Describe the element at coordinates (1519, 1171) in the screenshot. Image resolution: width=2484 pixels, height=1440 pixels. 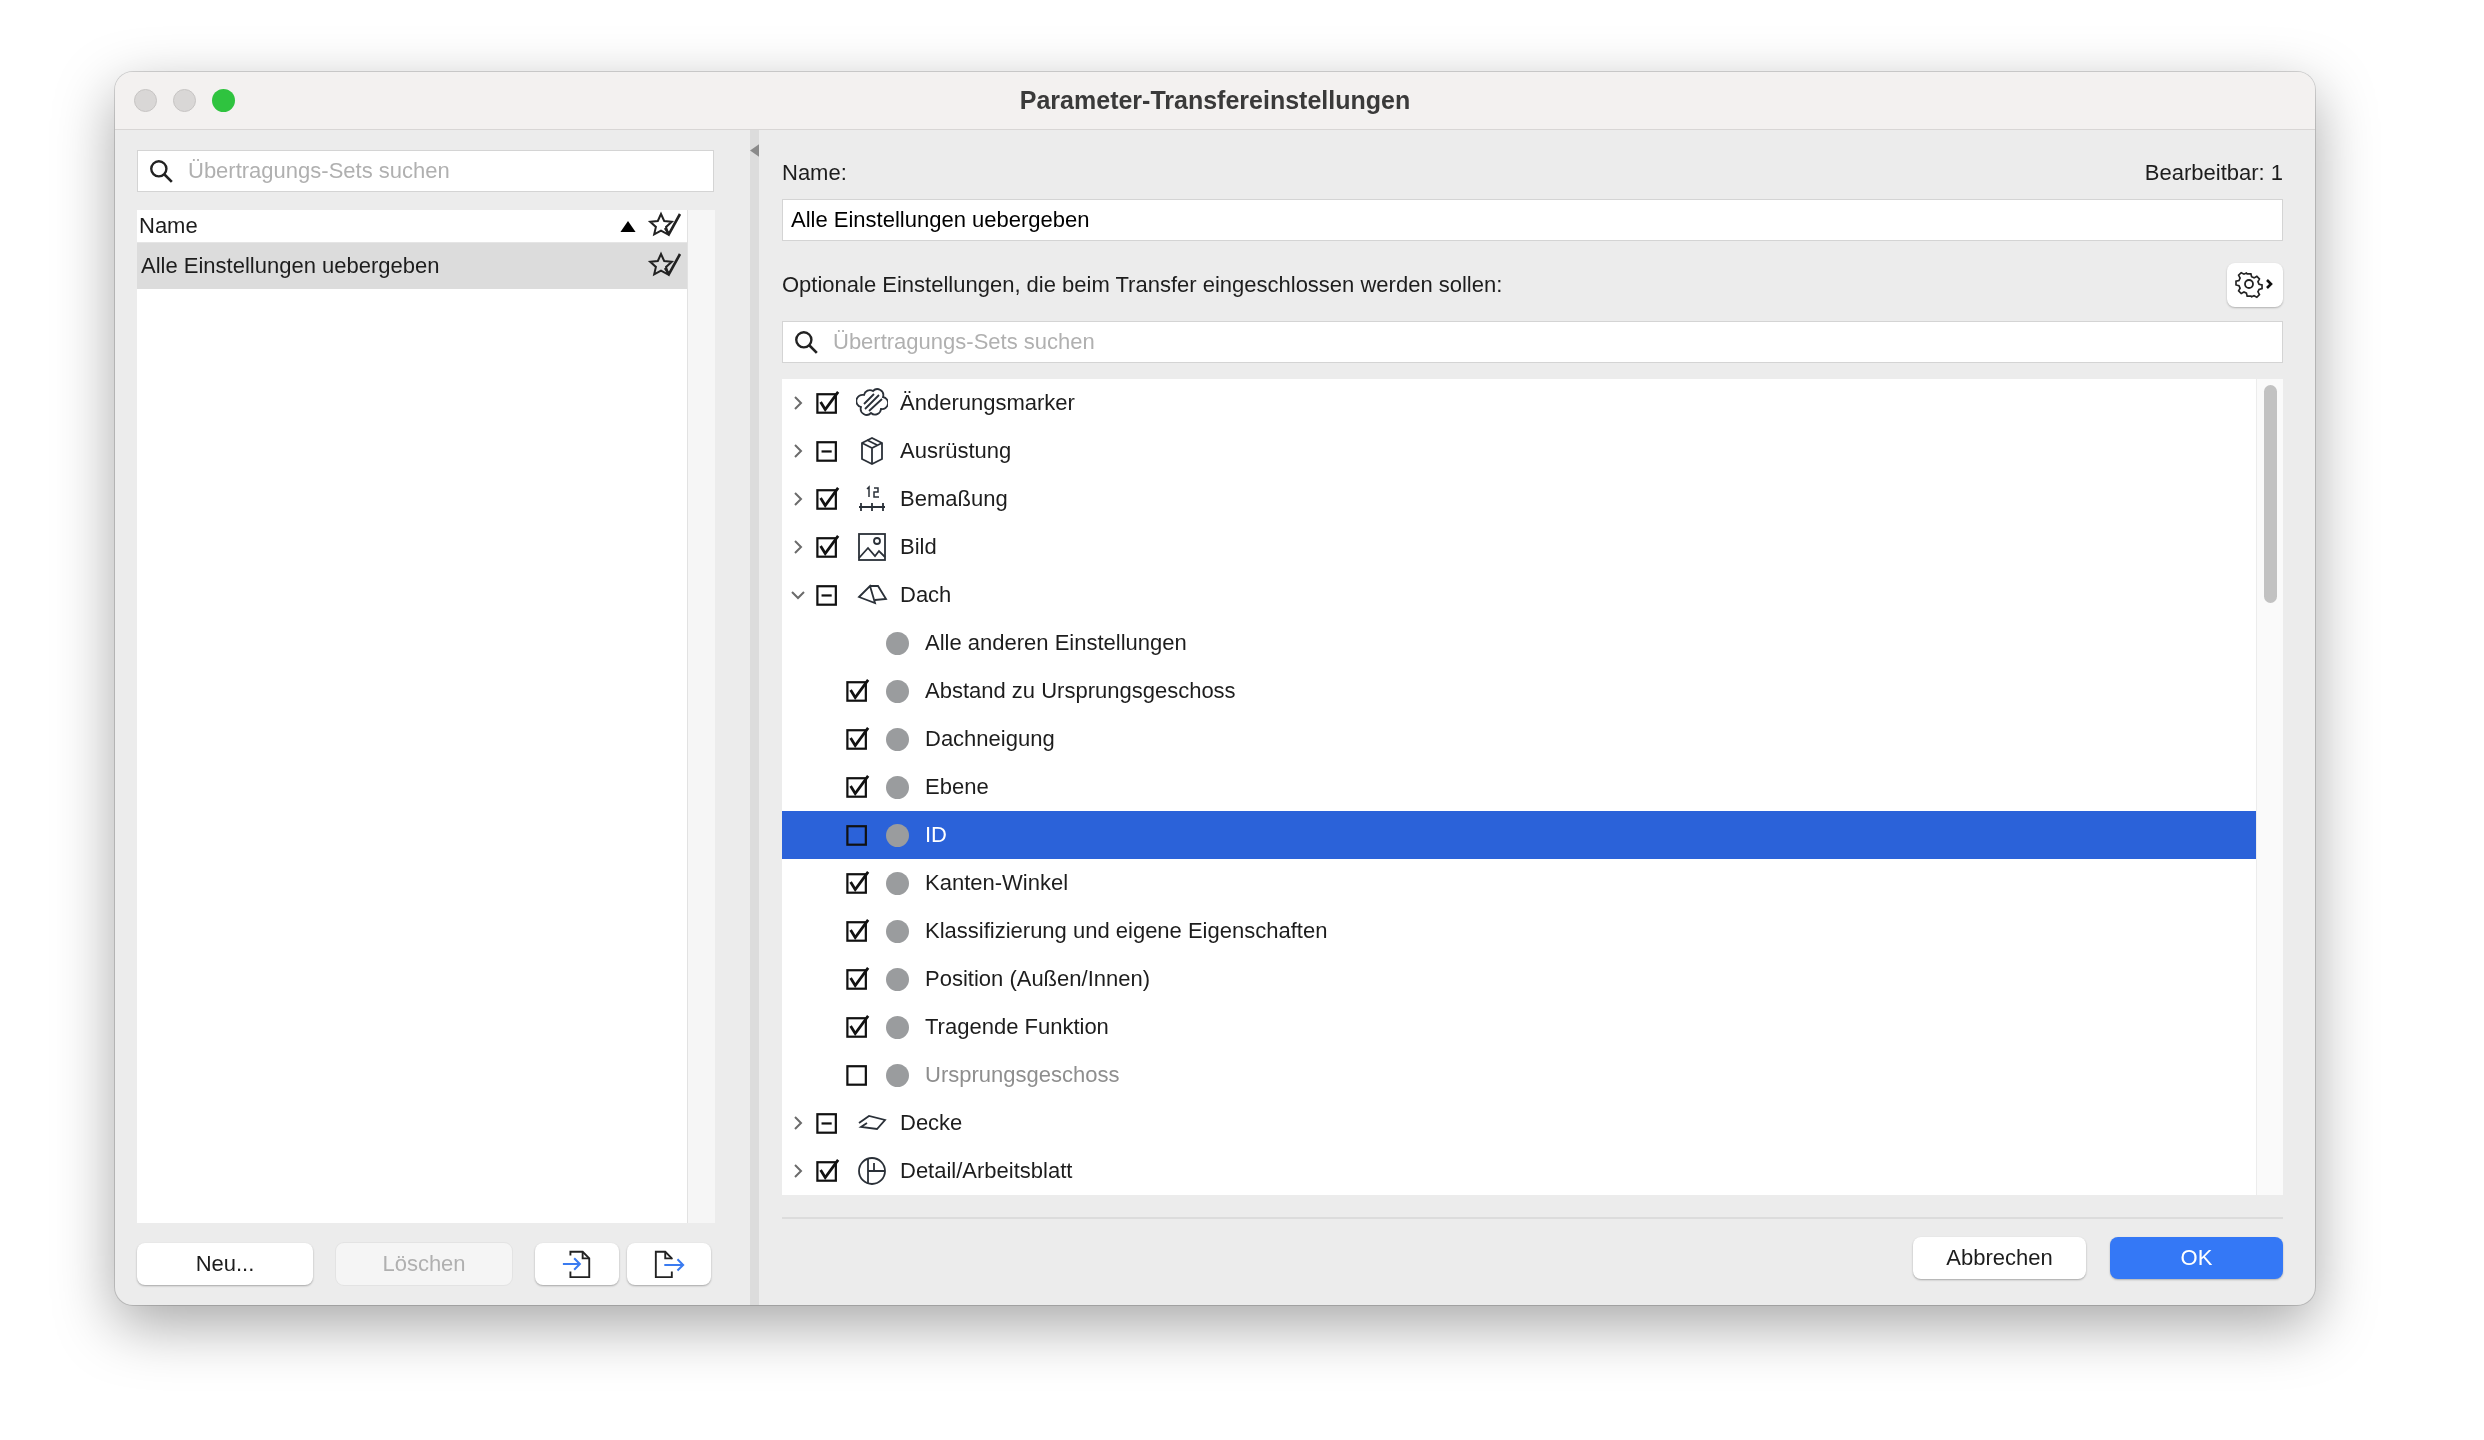
I see `tree-row: Detail/Arbeitsblatt` at that location.